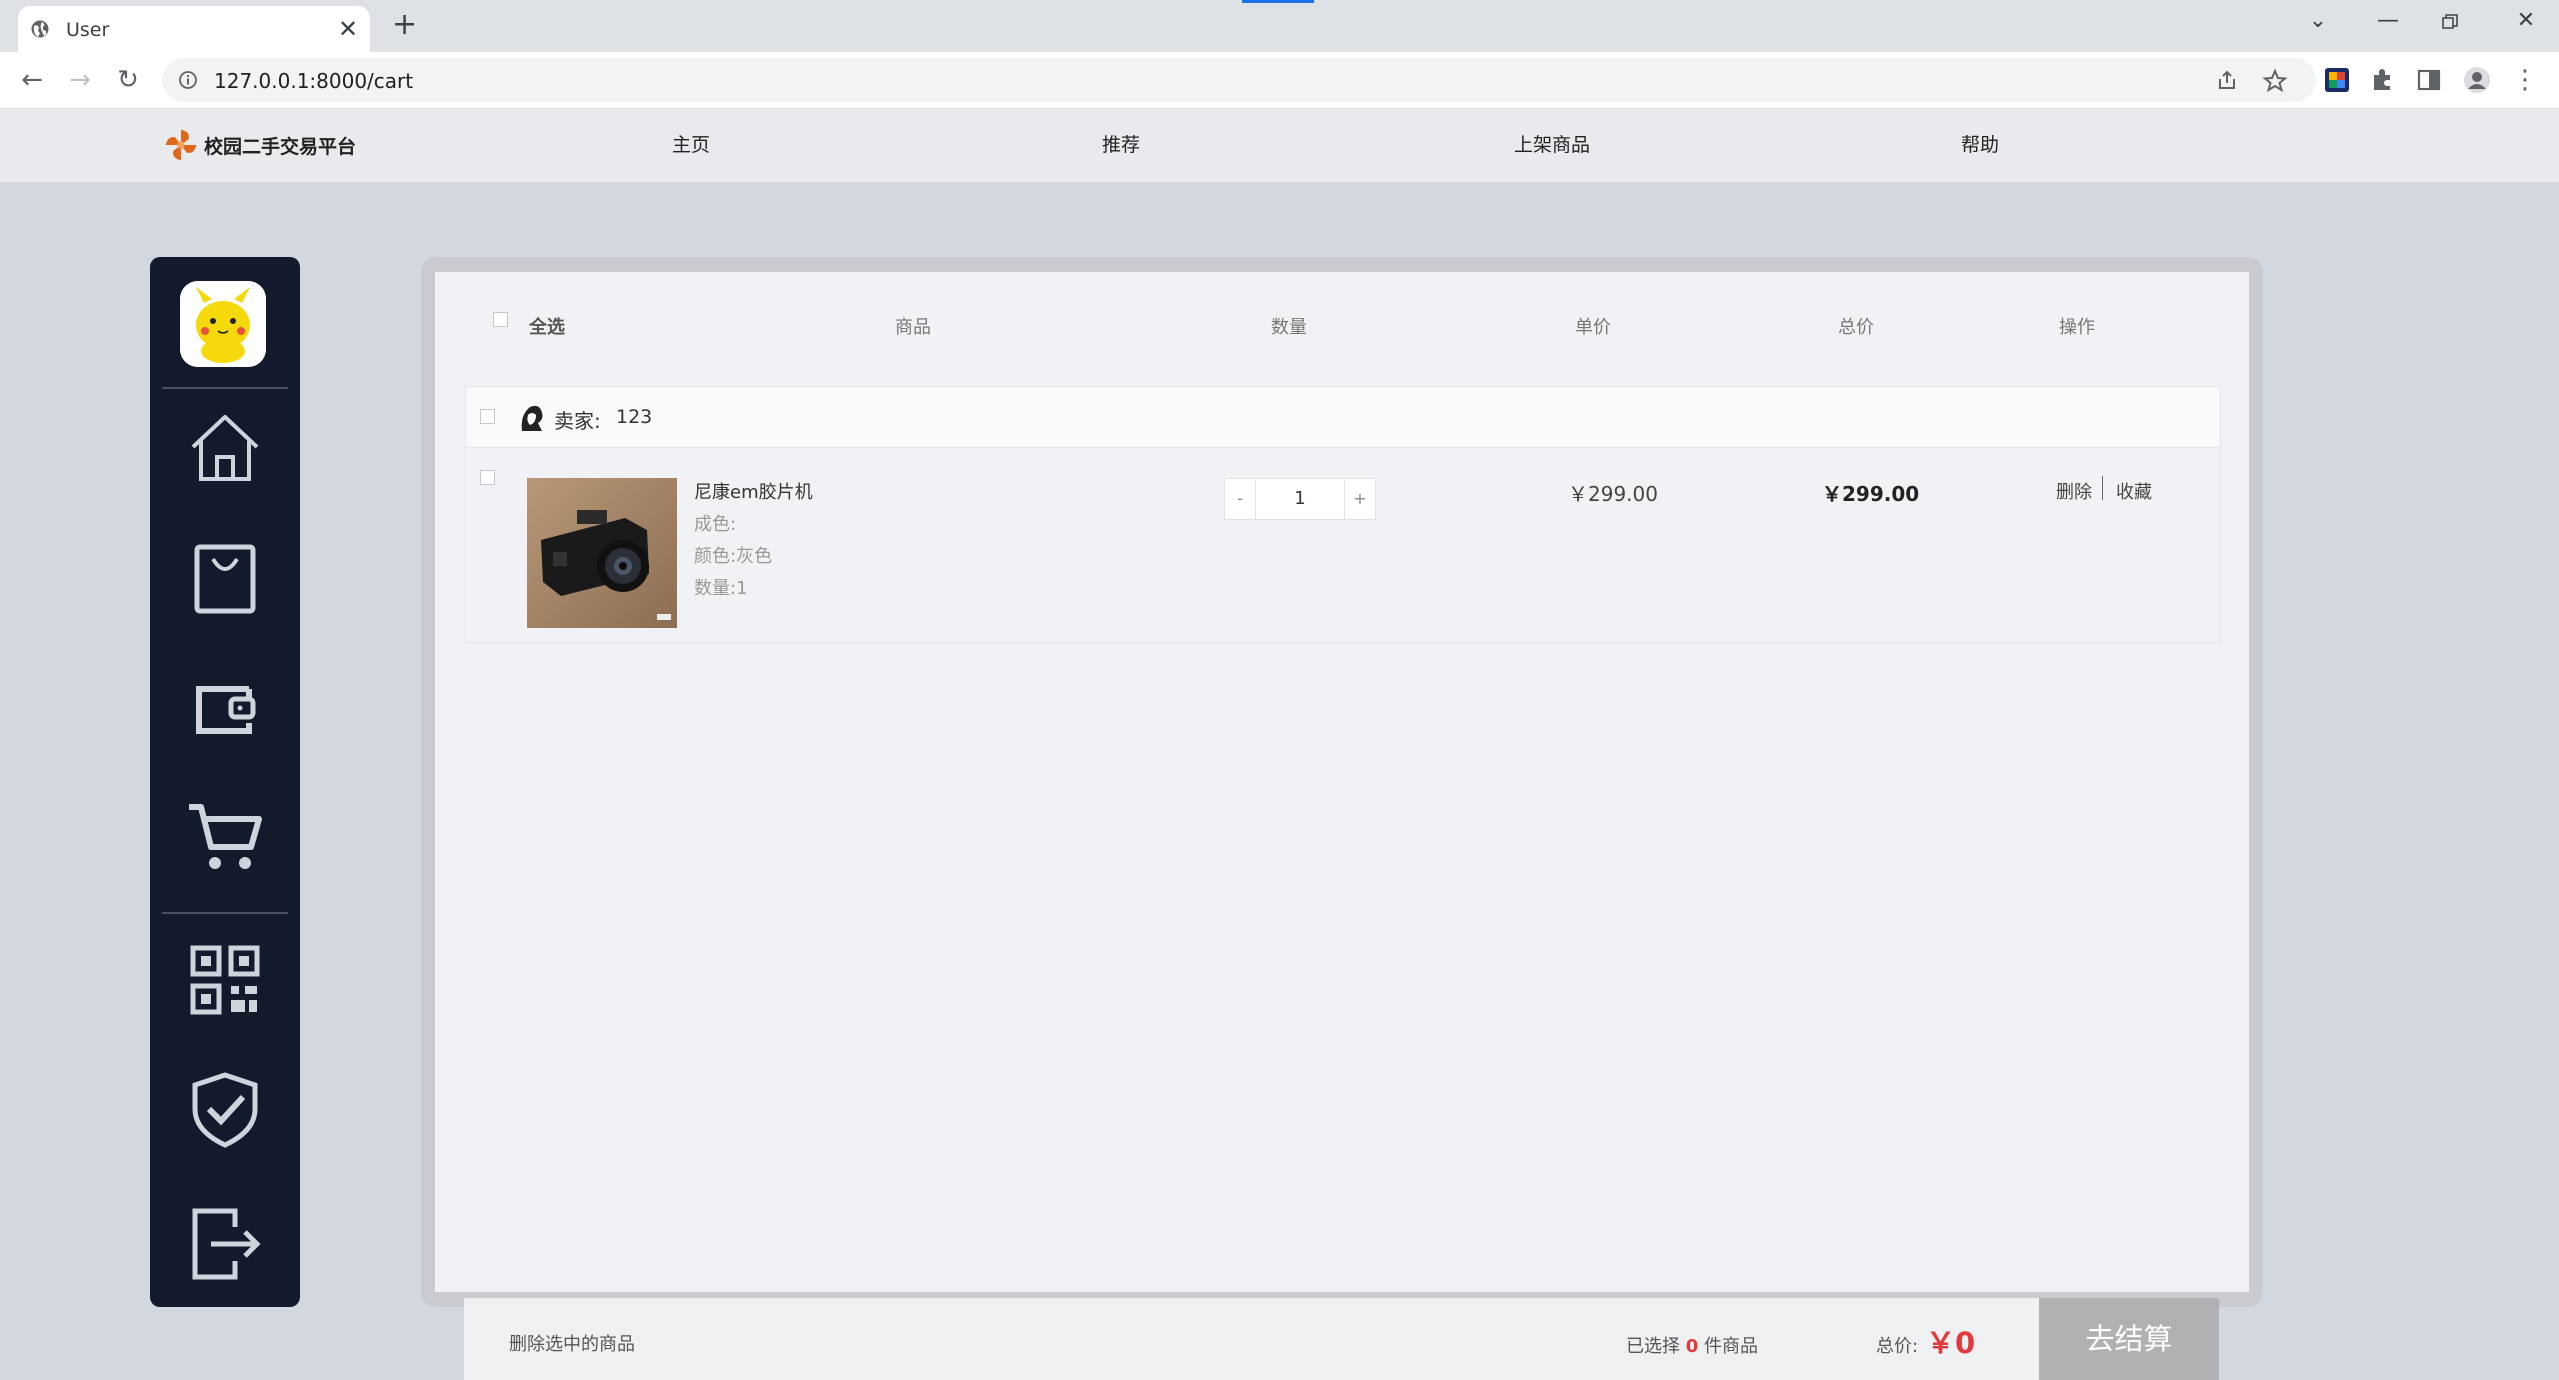 This screenshot has height=1380, width=2559. What do you see at coordinates (1289, 327) in the screenshot?
I see `header-quantity: 数量` at bounding box center [1289, 327].